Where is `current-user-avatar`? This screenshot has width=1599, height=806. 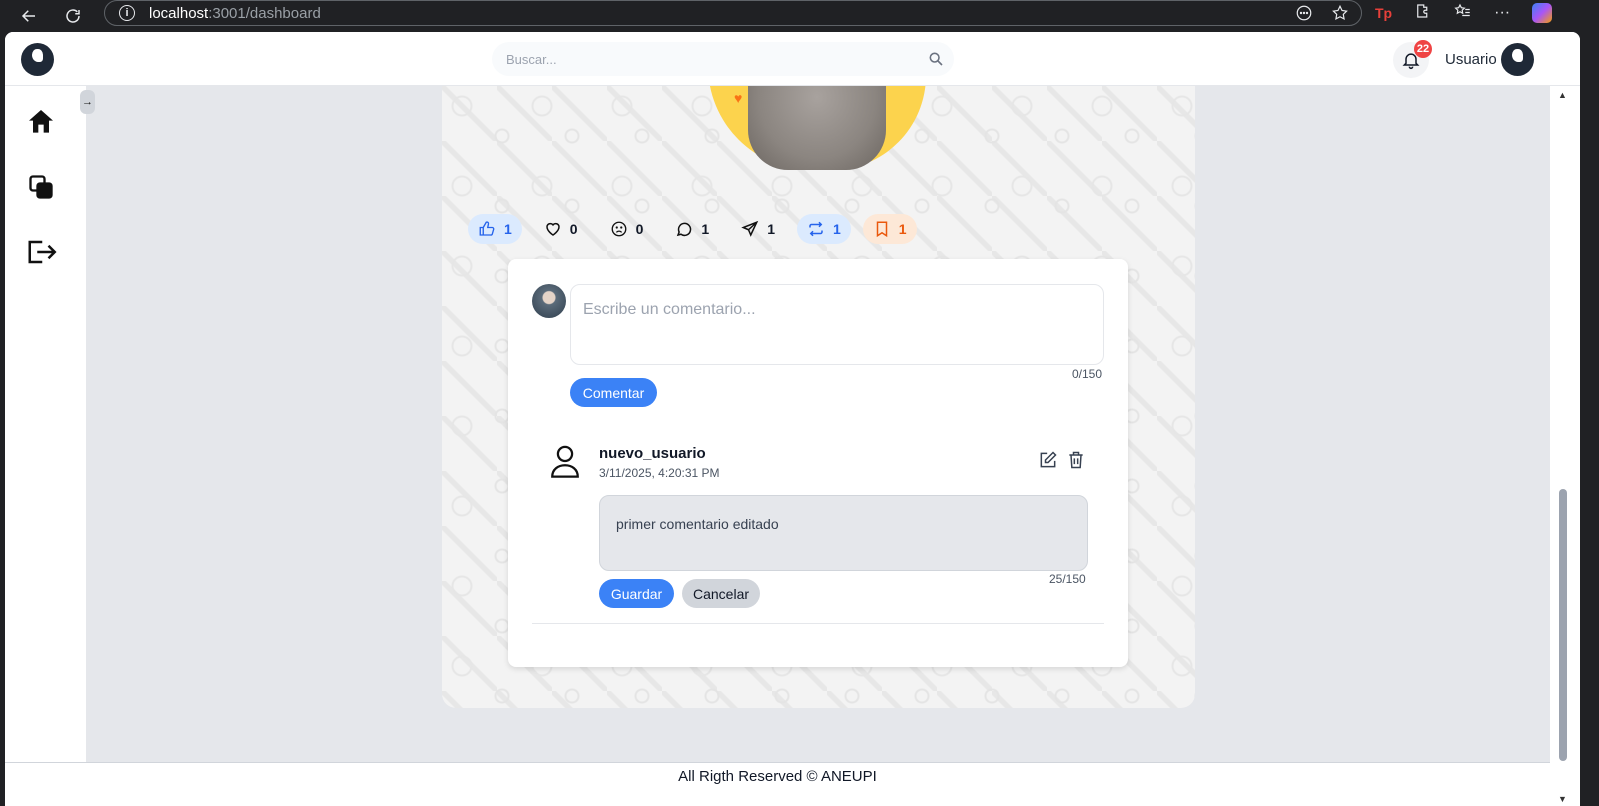
current-user-avatar is located at coordinates (549, 301).